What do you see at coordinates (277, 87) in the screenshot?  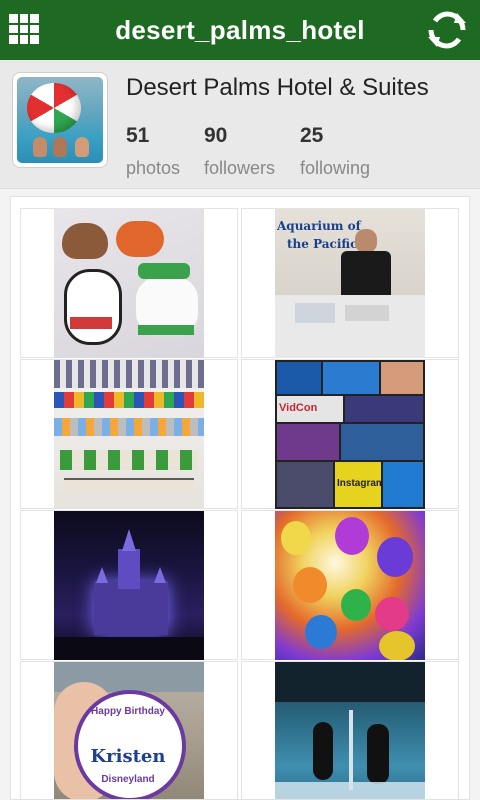 I see `profile-name: Desert Palms Hotel & Suites` at bounding box center [277, 87].